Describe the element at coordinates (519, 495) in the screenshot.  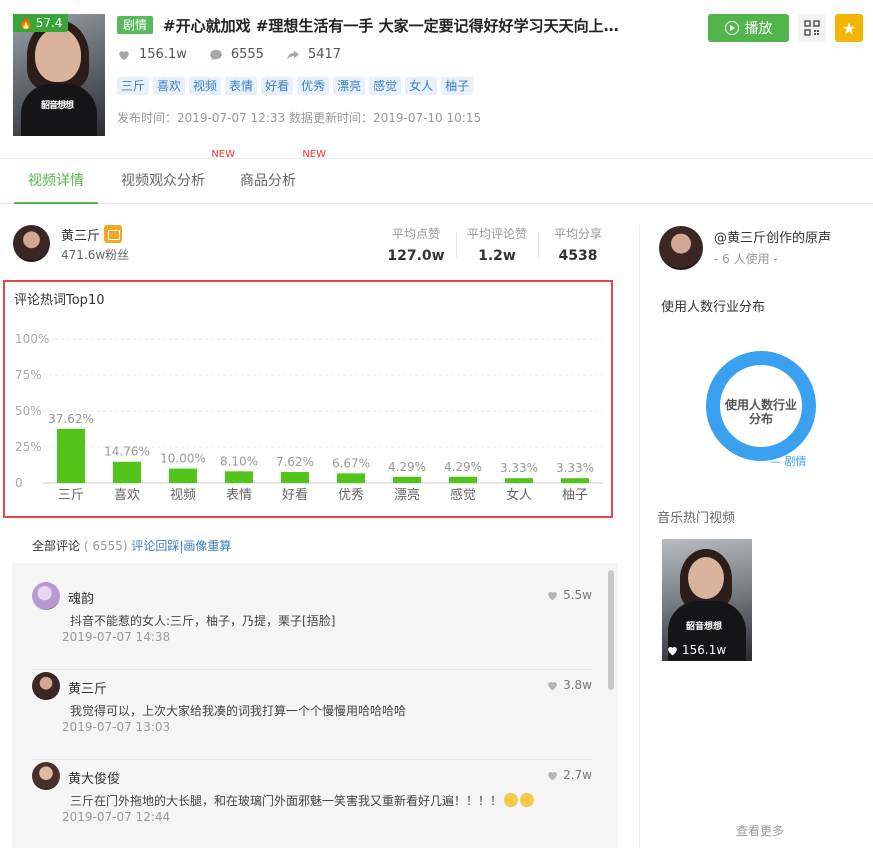
I see `x-tick-label: 女人` at that location.